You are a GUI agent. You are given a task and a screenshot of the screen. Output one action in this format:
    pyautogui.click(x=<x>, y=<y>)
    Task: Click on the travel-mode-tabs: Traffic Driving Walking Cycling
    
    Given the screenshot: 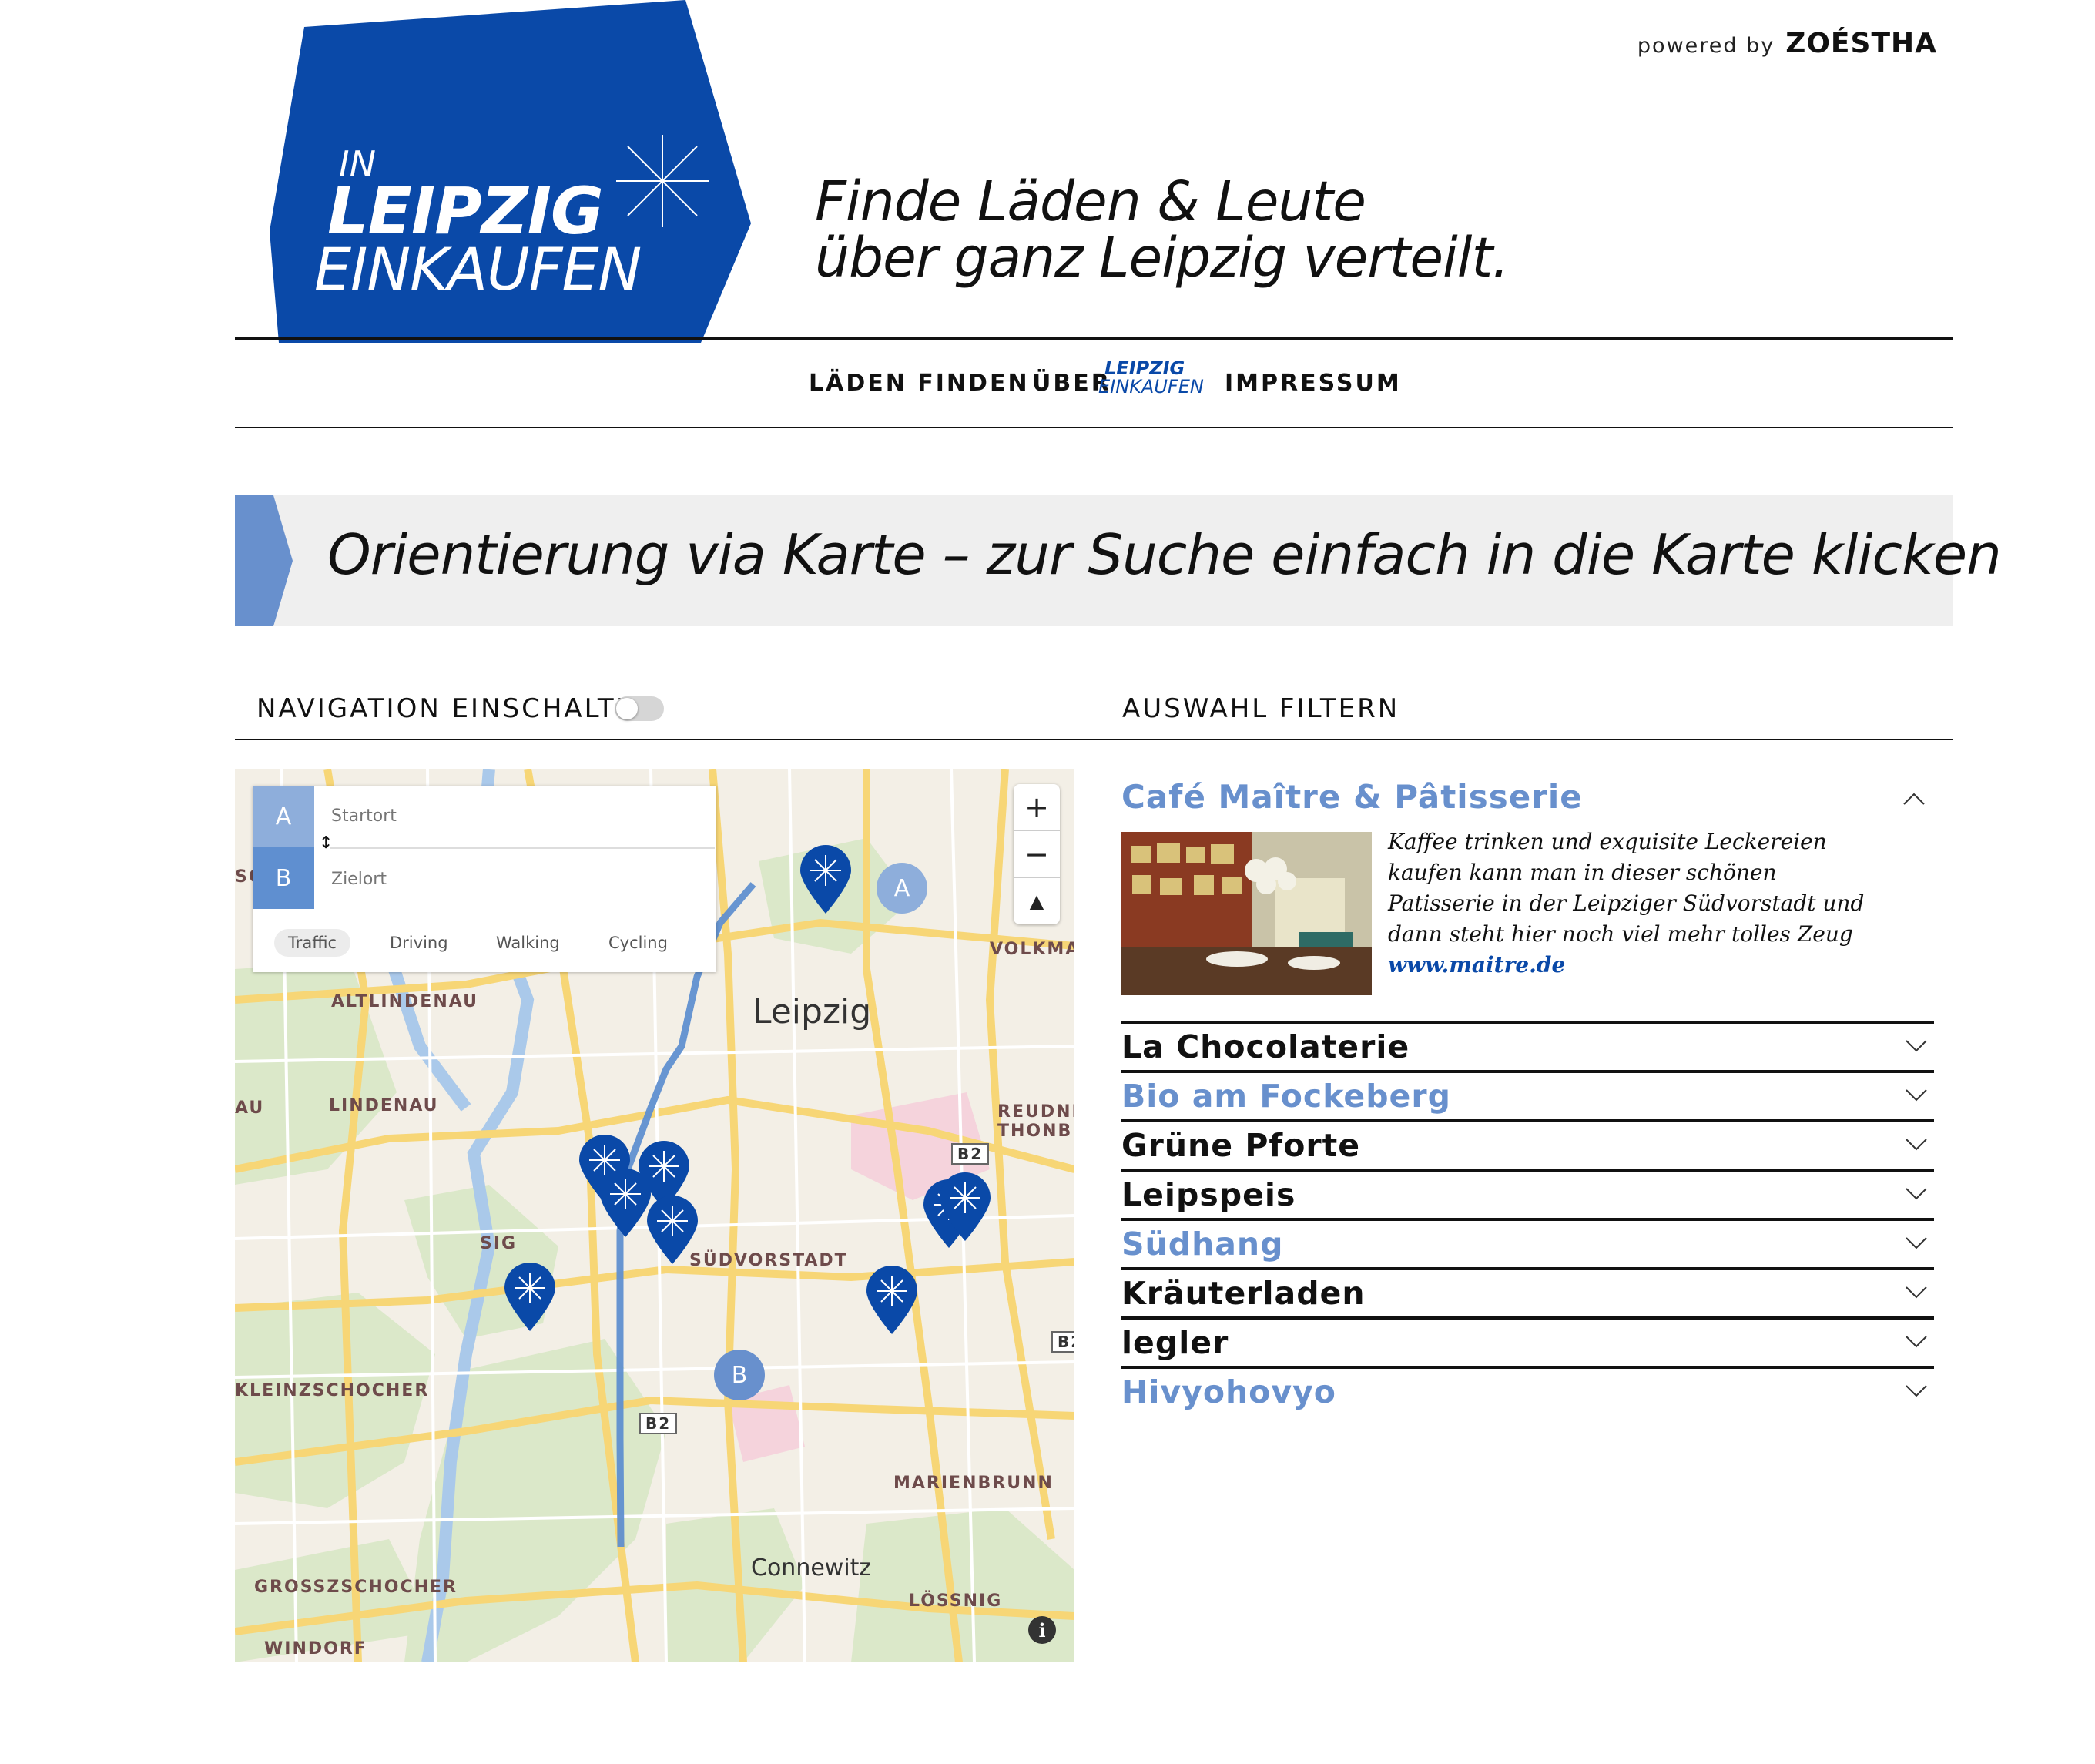 What is the action you would take?
    pyautogui.click(x=485, y=945)
    